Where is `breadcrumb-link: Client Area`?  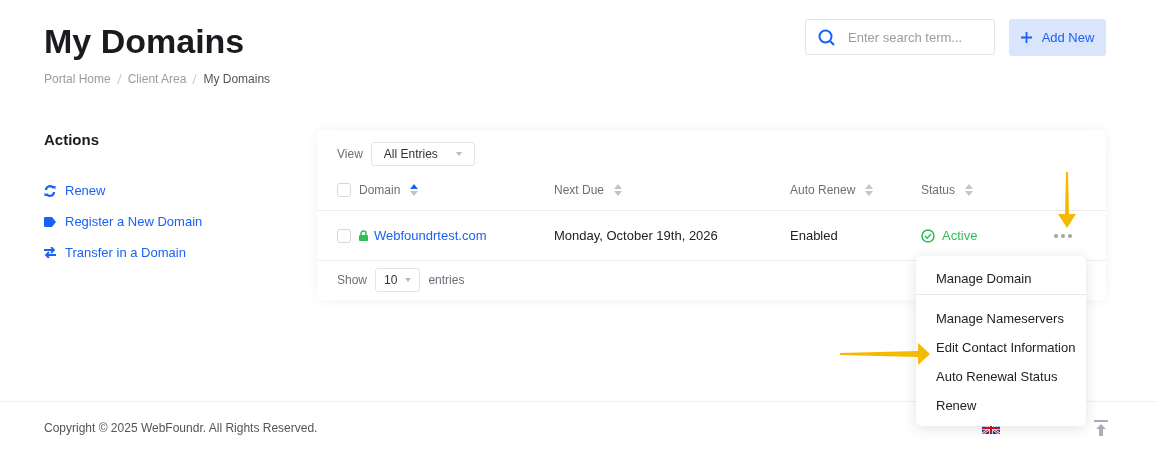
breadcrumb-link: Client Area is located at coordinates (157, 79).